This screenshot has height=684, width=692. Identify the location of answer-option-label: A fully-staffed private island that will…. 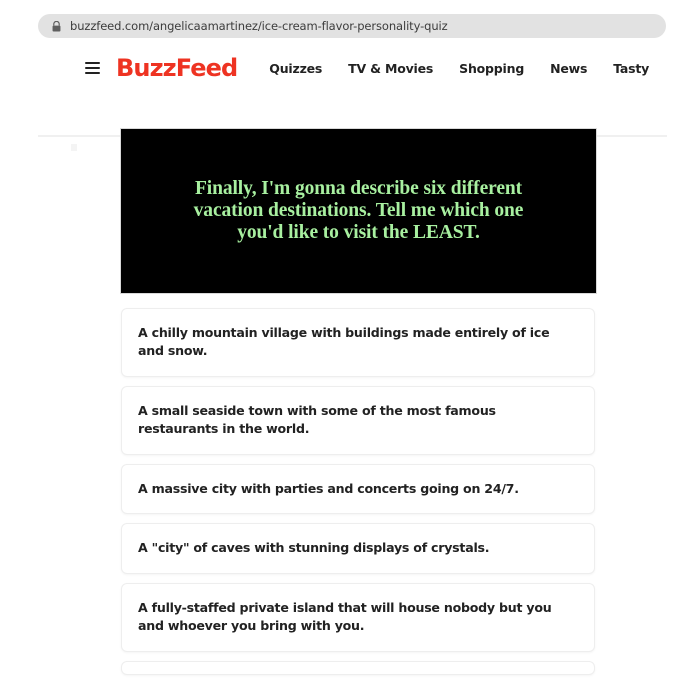
(345, 617).